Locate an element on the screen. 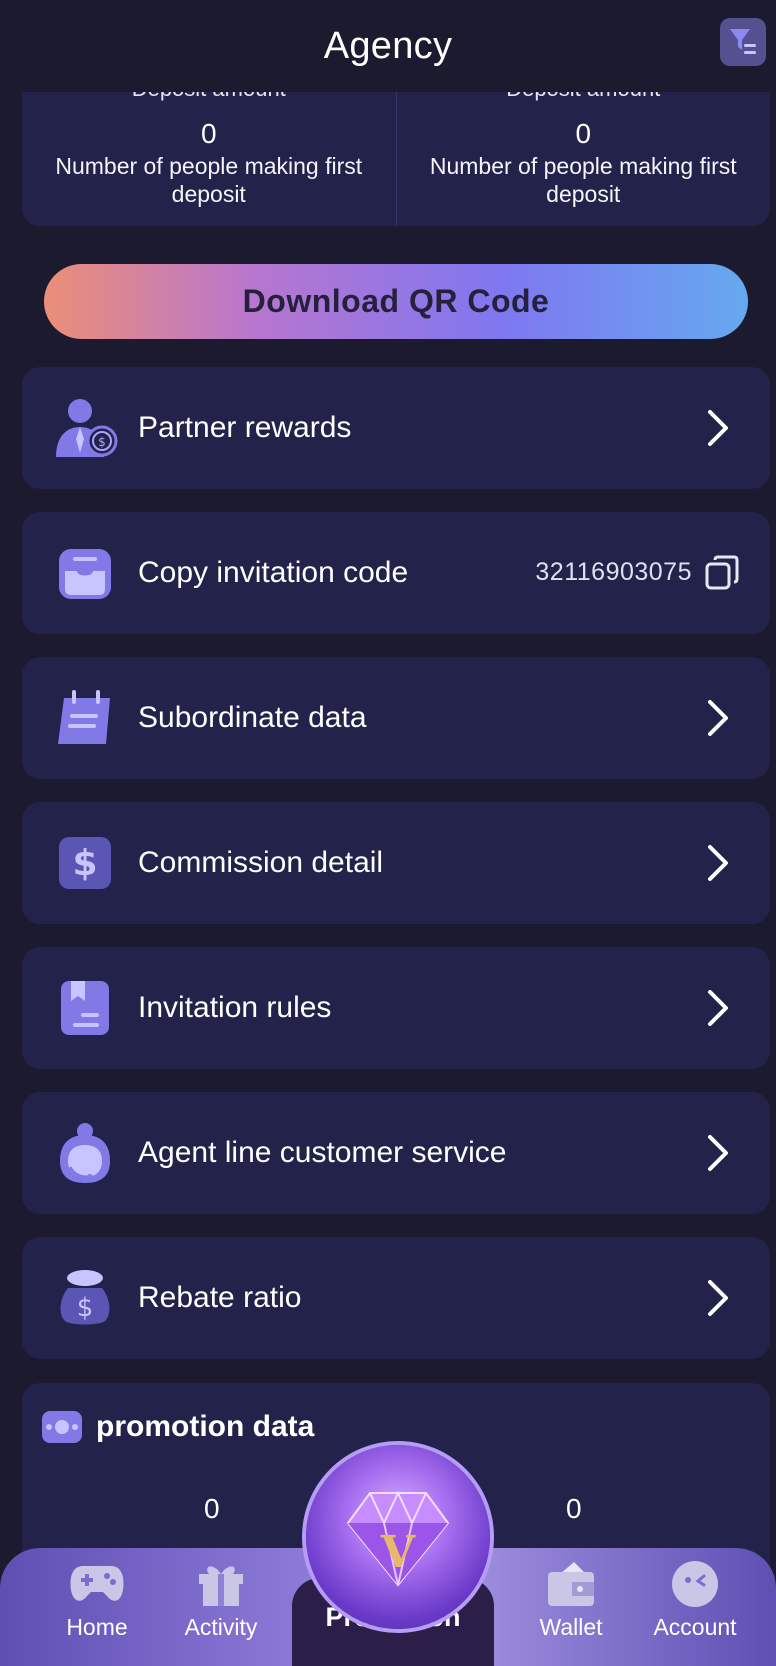  money-bag-icon: $ is located at coordinates (85, 1298).